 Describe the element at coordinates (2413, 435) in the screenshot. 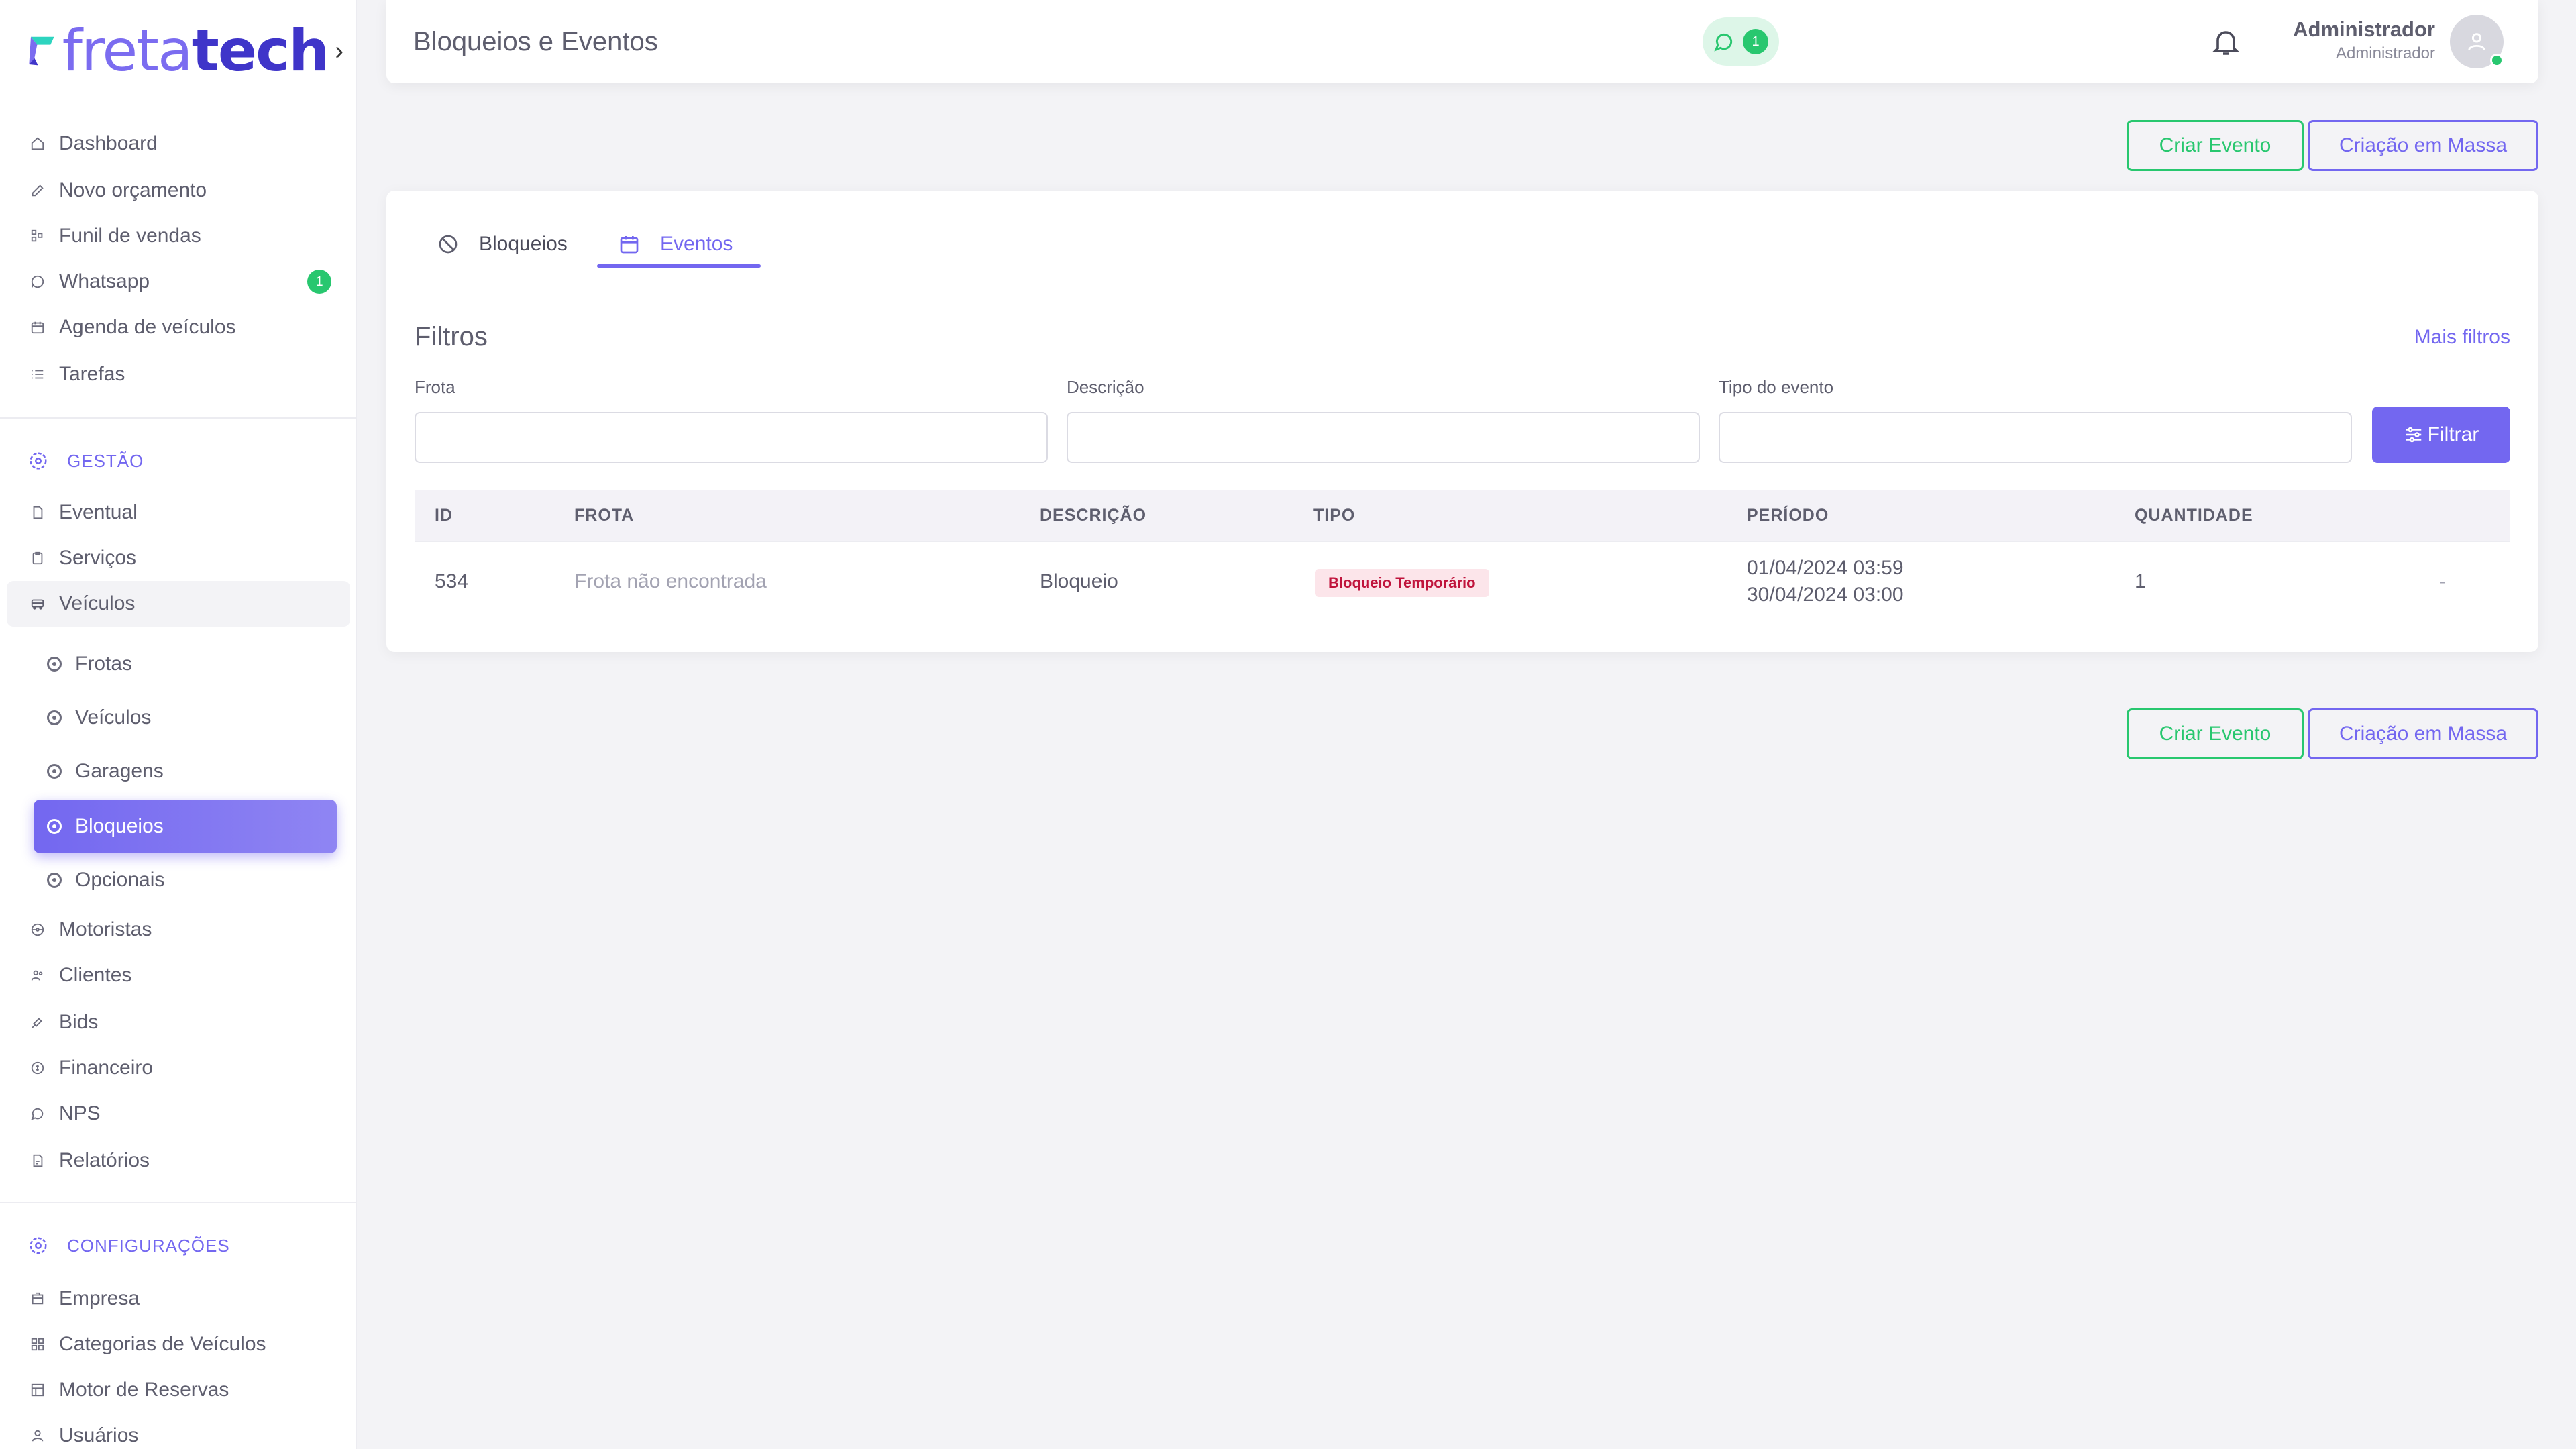

I see `sliders-icon` at that location.